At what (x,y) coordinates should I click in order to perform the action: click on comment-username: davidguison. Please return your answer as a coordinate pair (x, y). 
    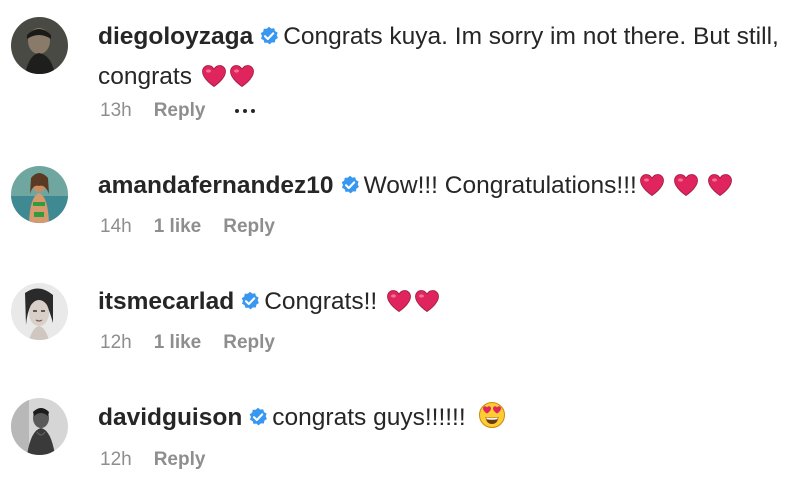
    Looking at the image, I should click on (170, 417).